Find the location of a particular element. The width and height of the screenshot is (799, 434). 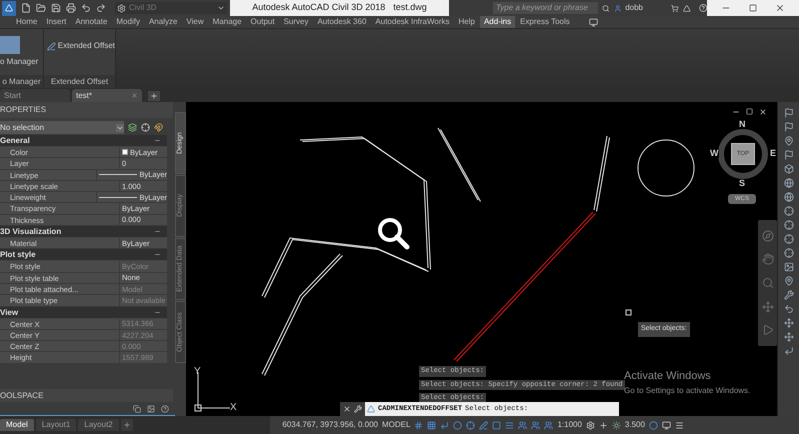

file-tab: Start is located at coordinates (35, 95).